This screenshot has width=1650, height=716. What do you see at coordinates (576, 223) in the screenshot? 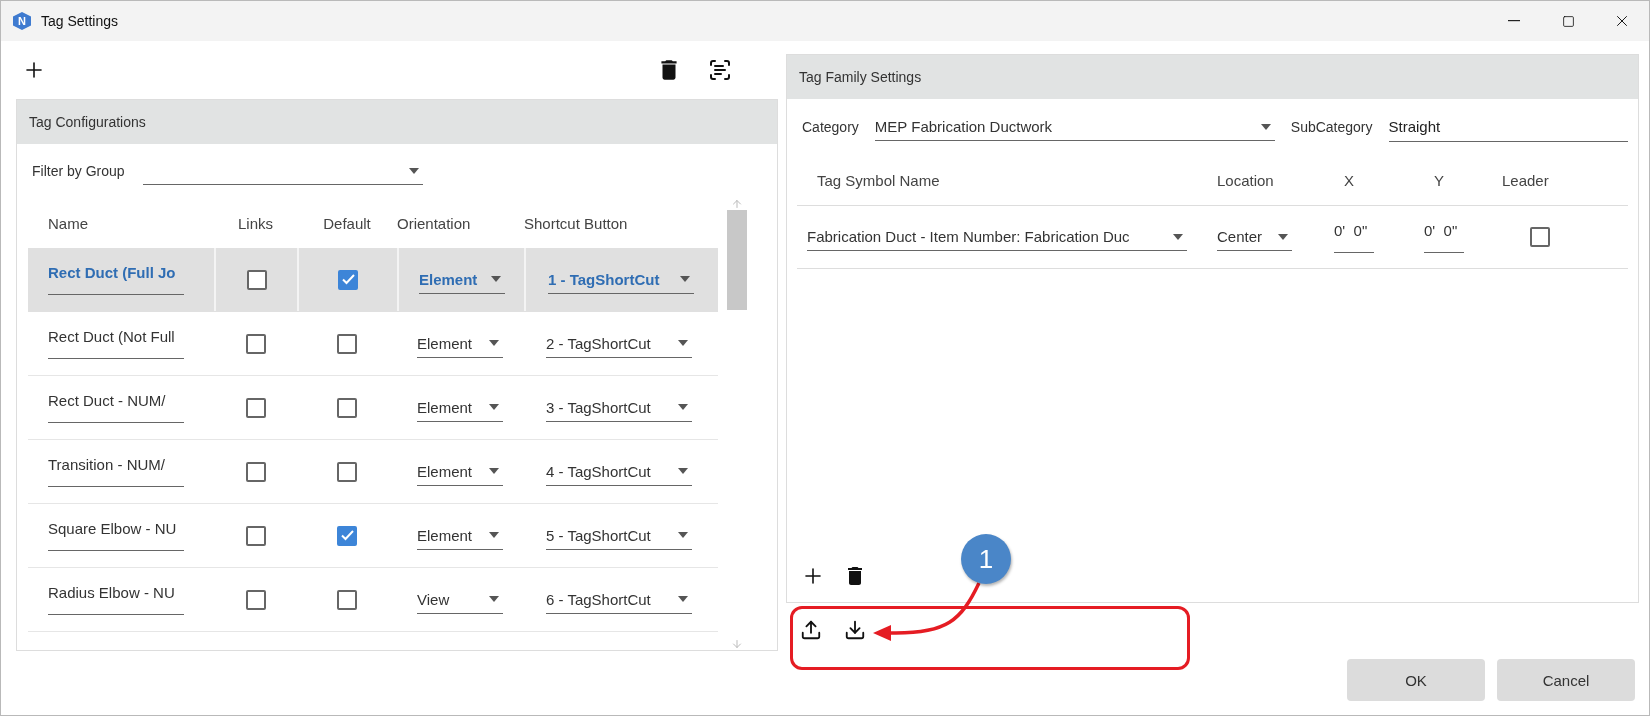
I see `column-header: Shortcut Button` at bounding box center [576, 223].